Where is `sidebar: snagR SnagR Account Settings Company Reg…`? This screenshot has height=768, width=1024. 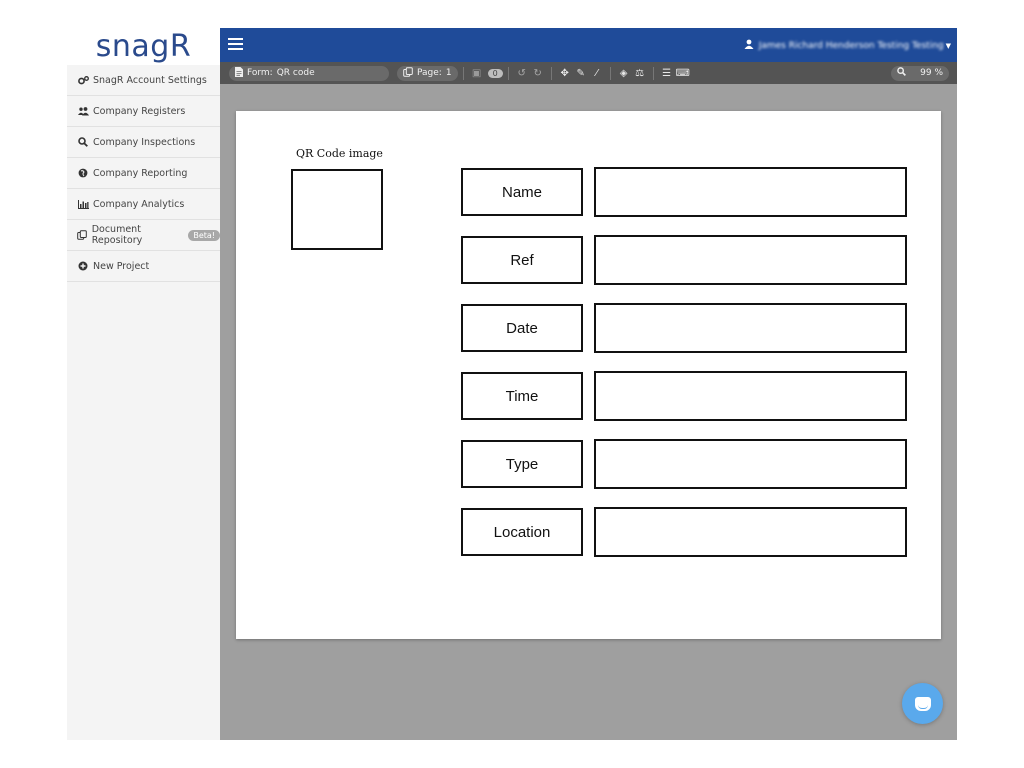 sidebar: snagR SnagR Account Settings Company Reg… is located at coordinates (144, 384).